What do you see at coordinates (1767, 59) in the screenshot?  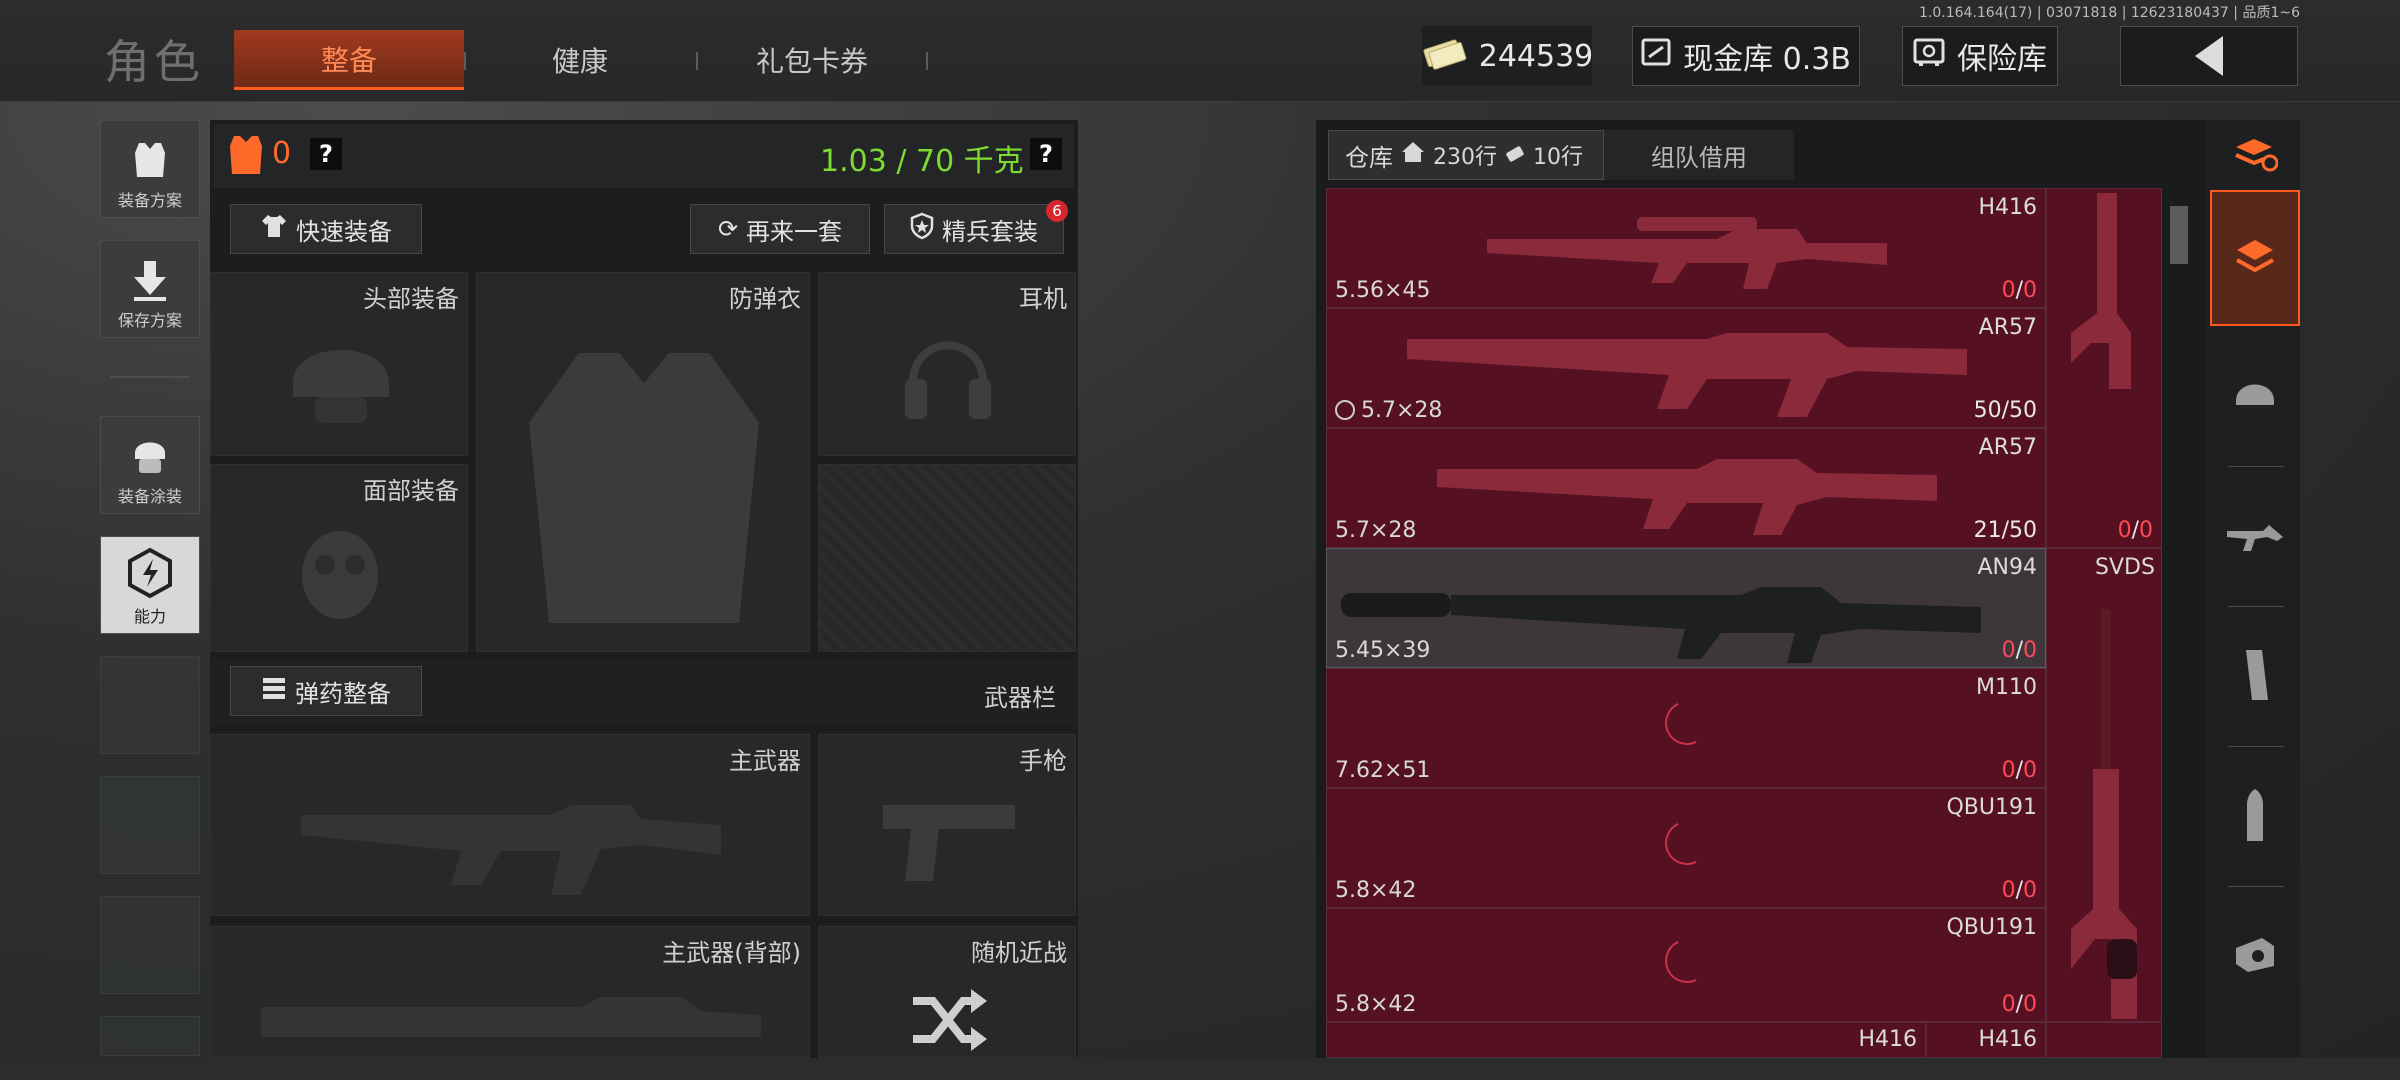 I see `cash-vault-label: 现金库 0.3B` at bounding box center [1767, 59].